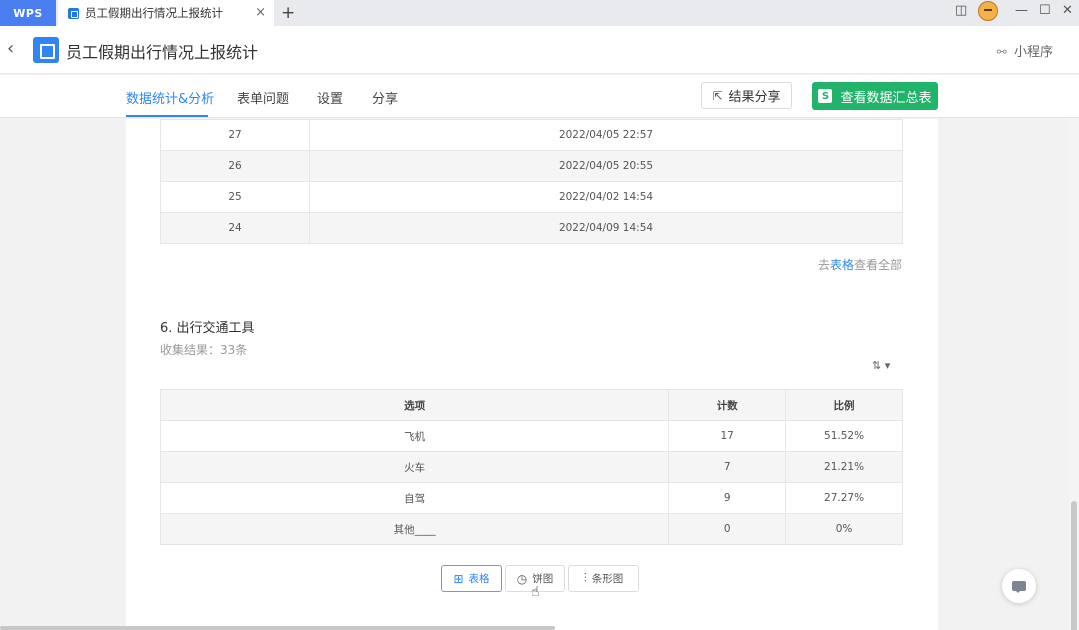  What do you see at coordinates (414, 498) in the screenshot?
I see `option-cell: 自驾` at bounding box center [414, 498].